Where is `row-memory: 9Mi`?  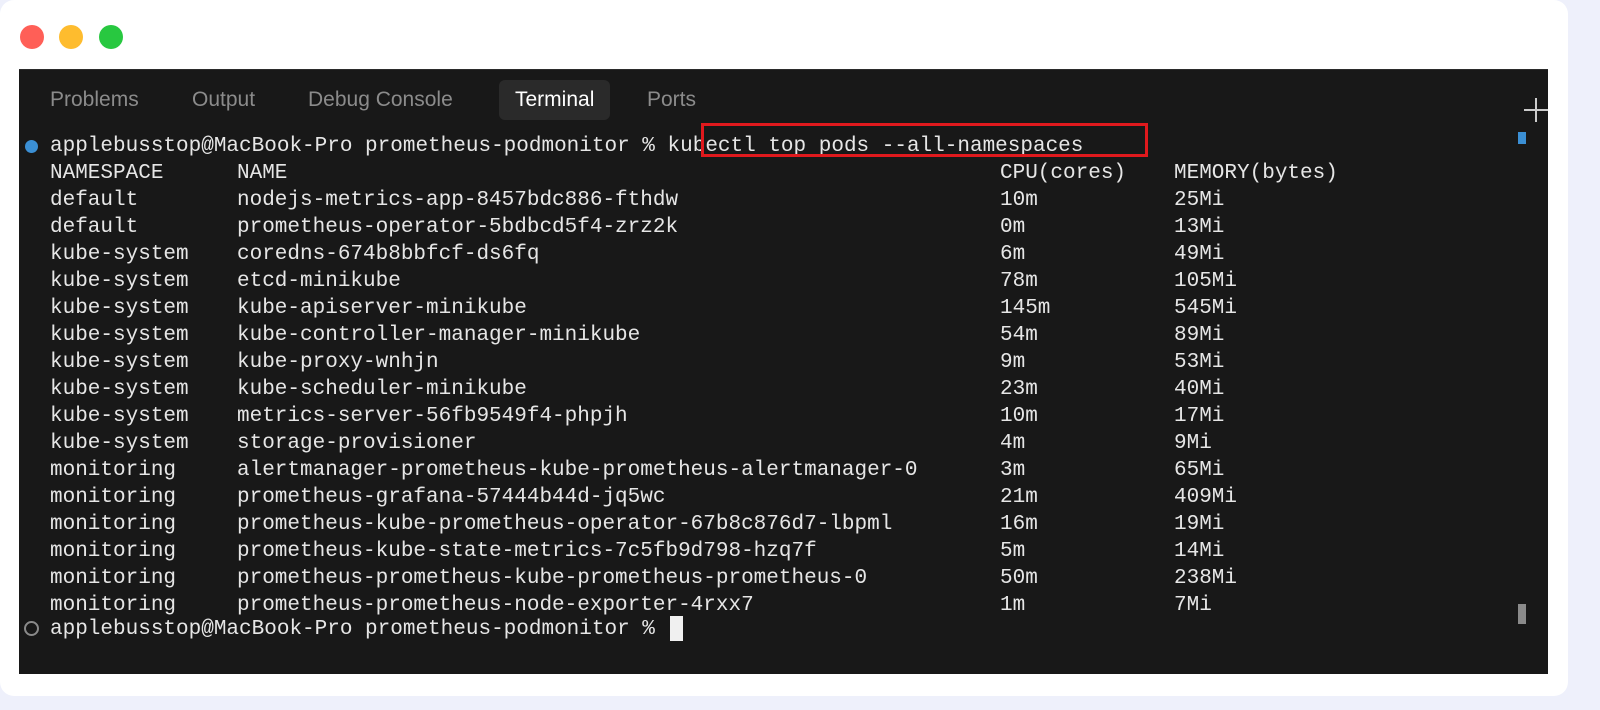 row-memory: 9Mi is located at coordinates (1193, 443).